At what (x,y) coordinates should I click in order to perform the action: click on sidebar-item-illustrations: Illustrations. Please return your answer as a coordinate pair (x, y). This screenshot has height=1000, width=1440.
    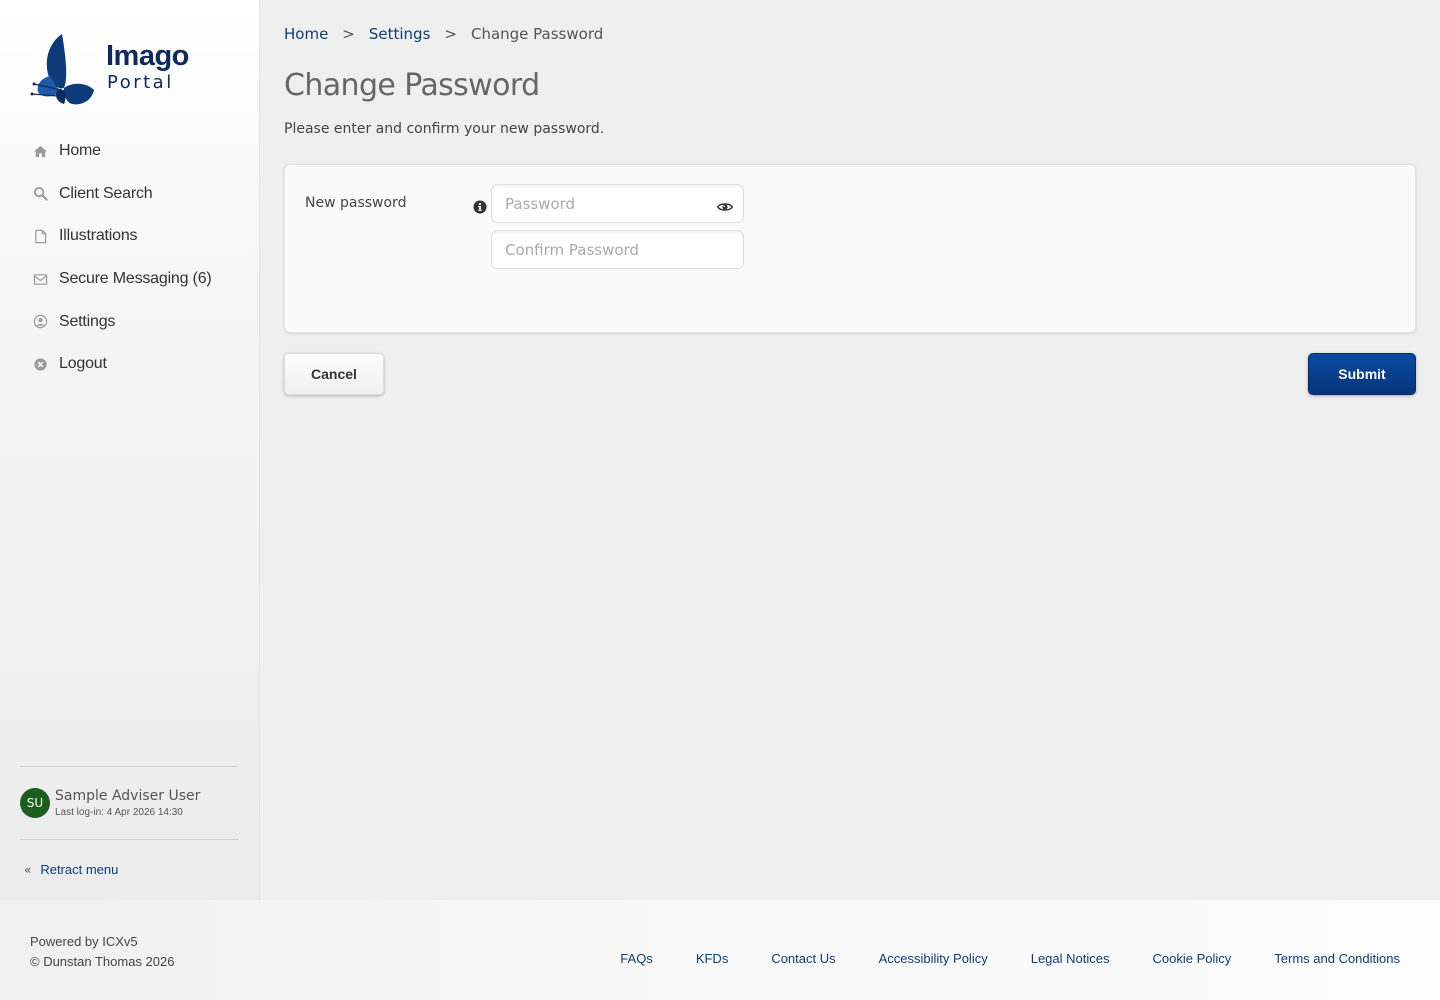
    Looking at the image, I should click on (130, 236).